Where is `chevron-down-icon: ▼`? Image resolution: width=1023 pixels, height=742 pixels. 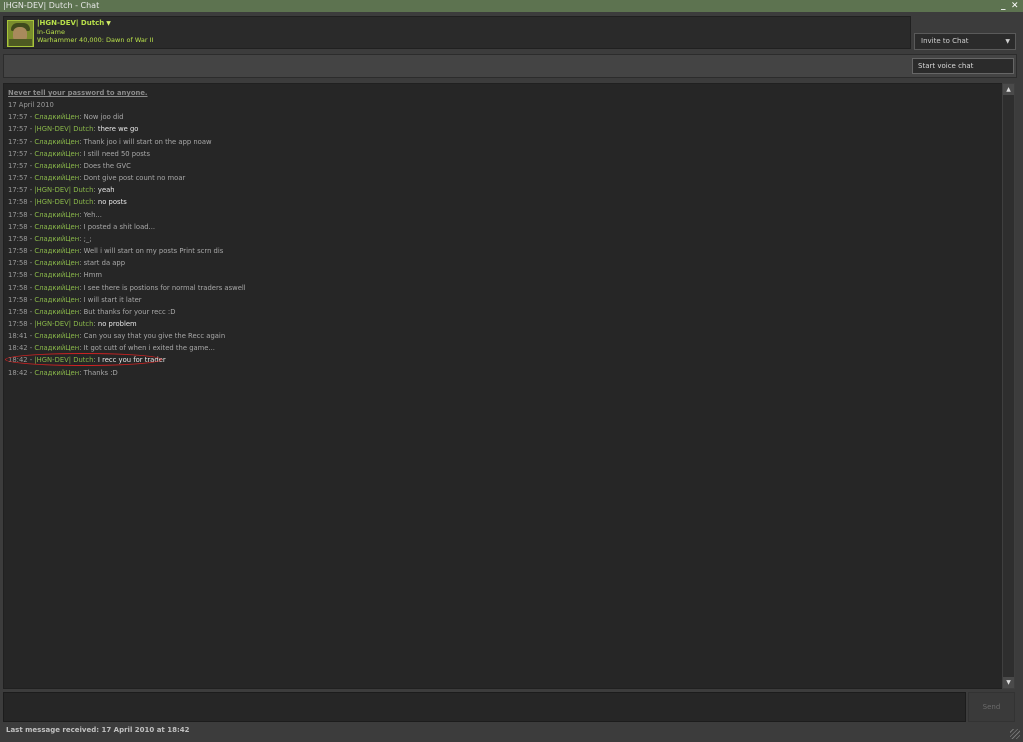
chevron-down-icon: ▼ is located at coordinates (1007, 41).